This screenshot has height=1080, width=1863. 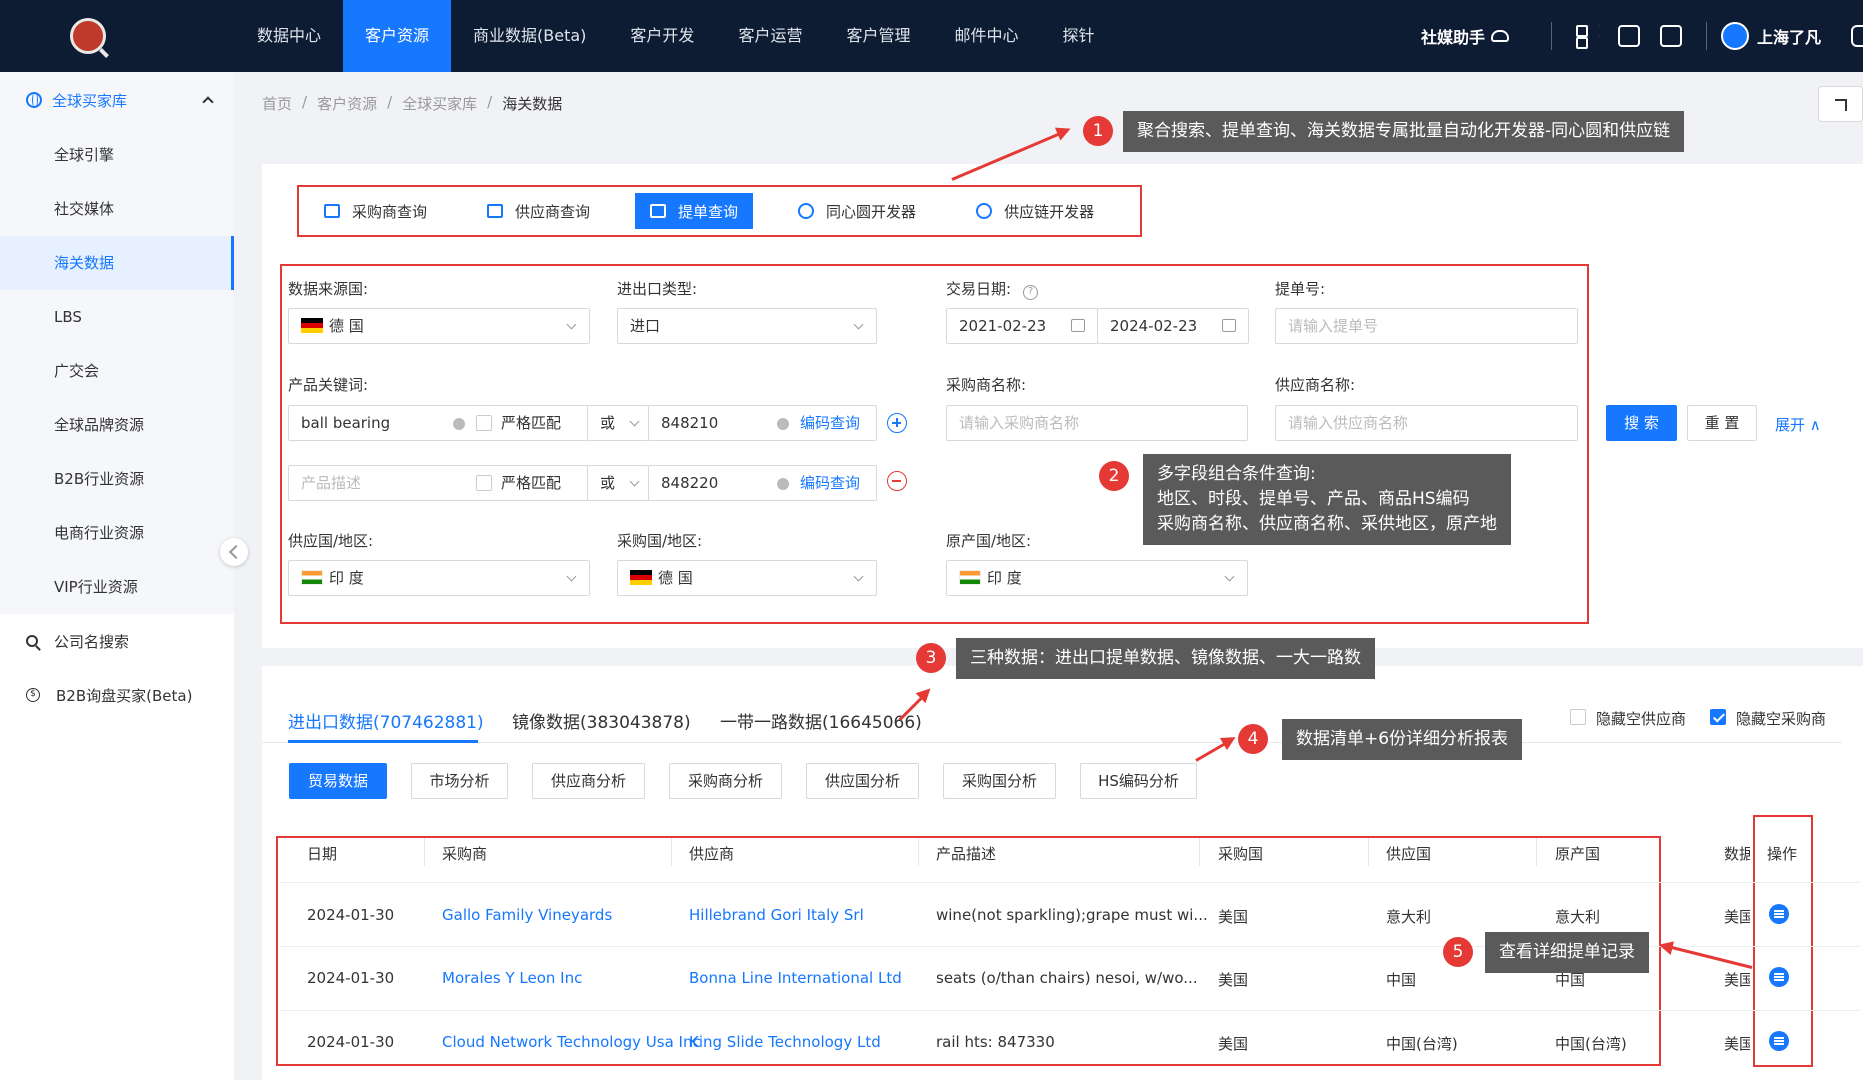 I want to click on tab-market-analysis: 市场分析, so click(x=459, y=781).